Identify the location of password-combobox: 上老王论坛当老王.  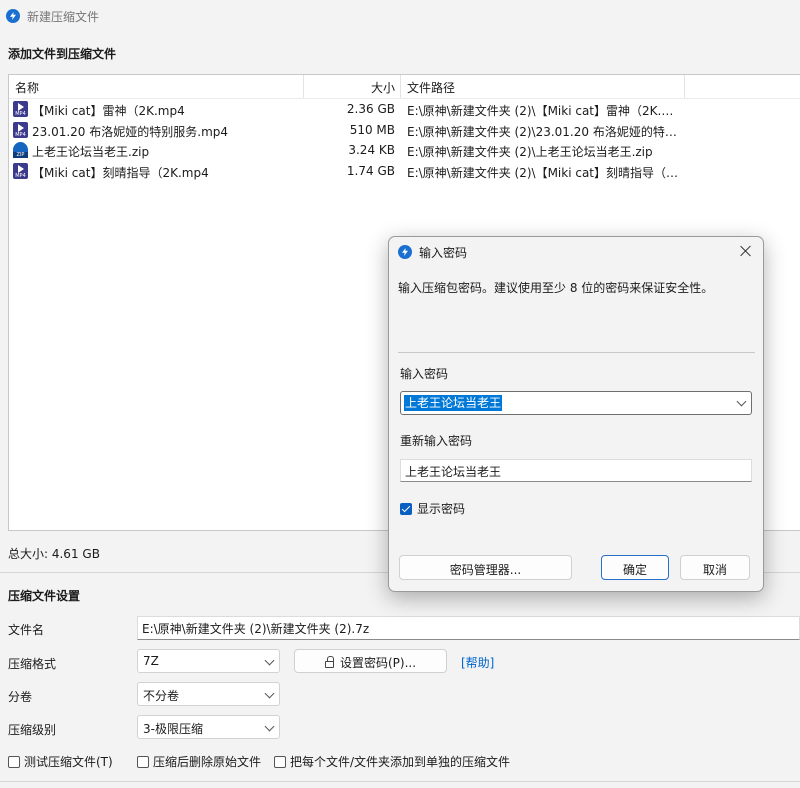
(576, 403).